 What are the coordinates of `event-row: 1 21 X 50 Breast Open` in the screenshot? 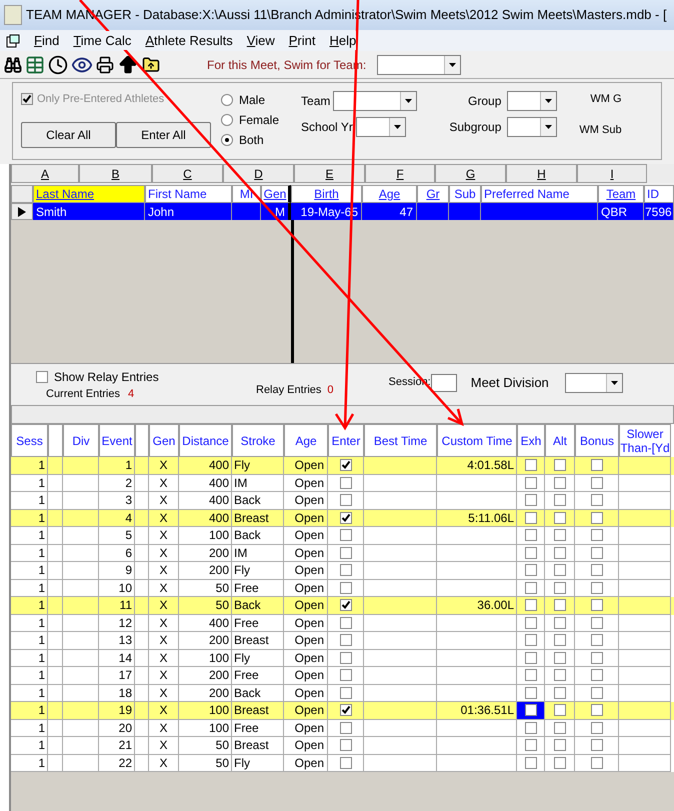 It's located at (342, 745).